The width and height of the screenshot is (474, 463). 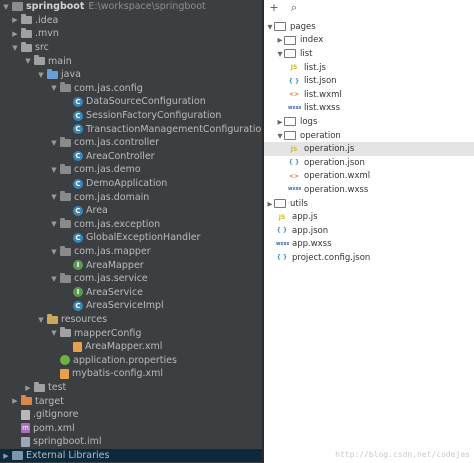 I want to click on tree-row-operation-wxml: <> operation.wxml, so click(x=369, y=177).